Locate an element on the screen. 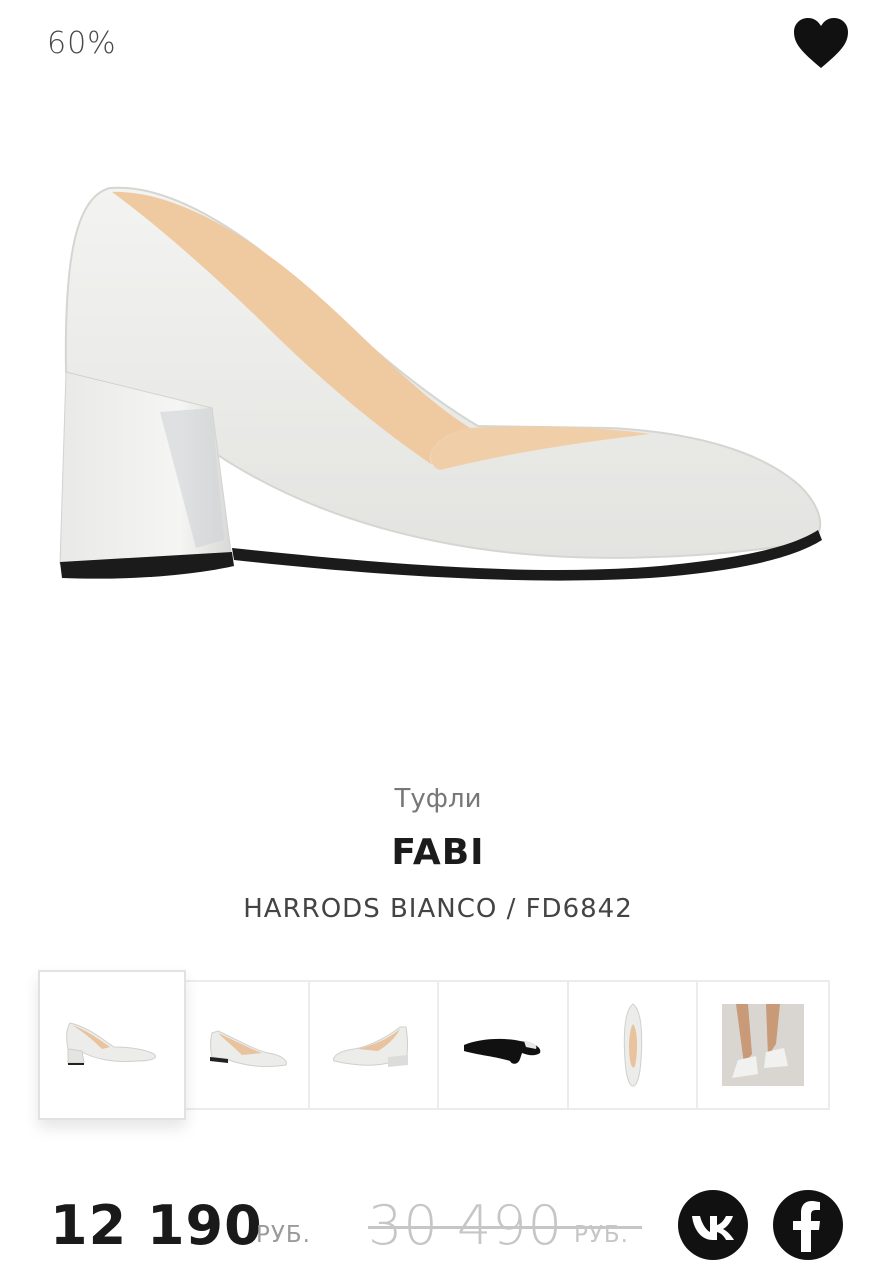 This screenshot has height=1280, width=876. share-vk-button is located at coordinates (713, 1225).